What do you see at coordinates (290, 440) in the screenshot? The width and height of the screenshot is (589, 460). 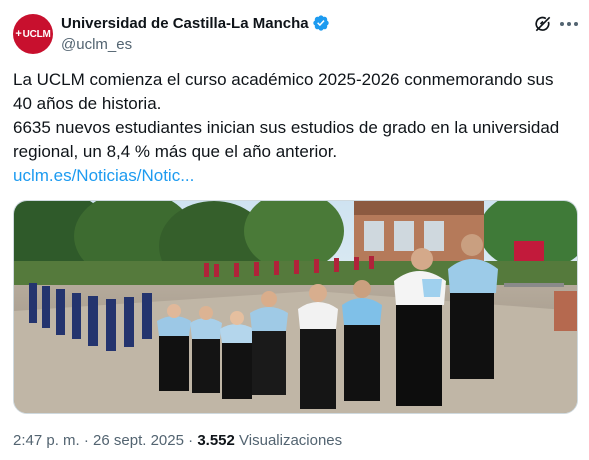 I see `views-label: Visualizaciones` at bounding box center [290, 440].